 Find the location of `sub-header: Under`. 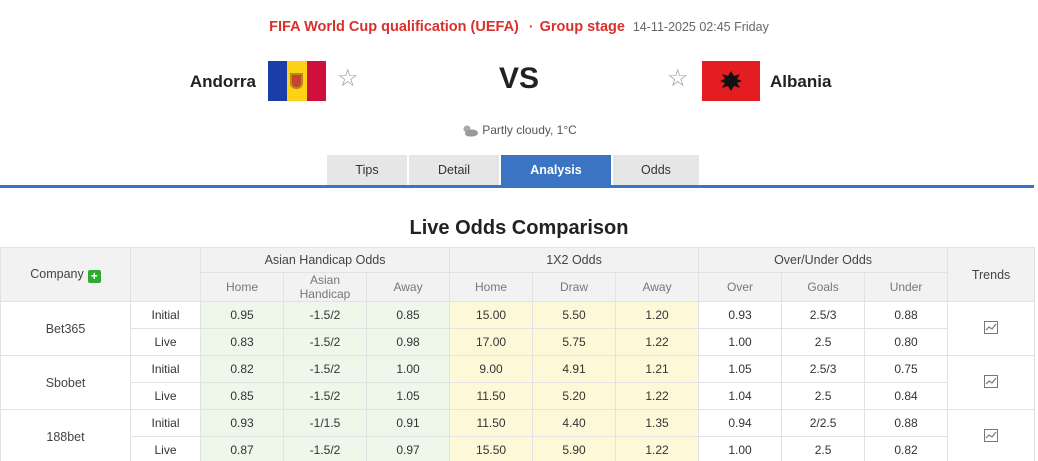

sub-header: Under is located at coordinates (906, 287).